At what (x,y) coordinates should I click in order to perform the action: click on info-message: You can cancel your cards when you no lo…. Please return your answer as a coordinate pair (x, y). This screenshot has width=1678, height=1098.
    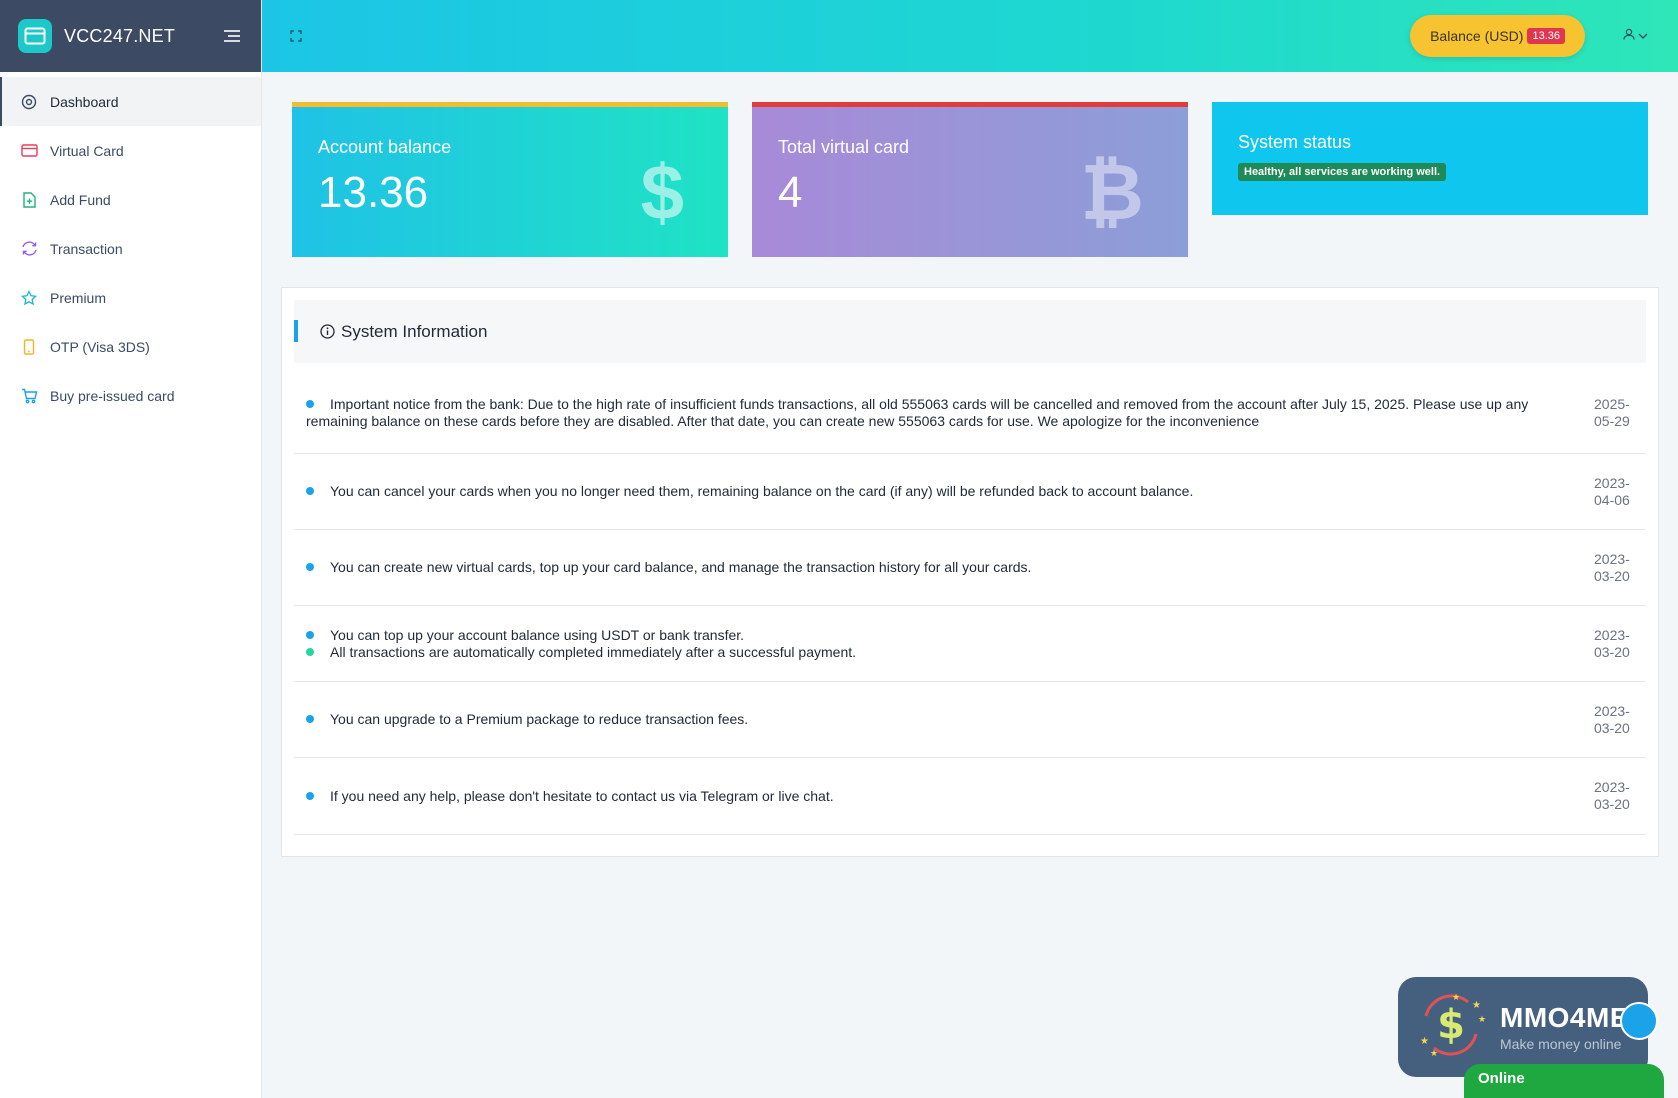
    Looking at the image, I should click on (762, 491).